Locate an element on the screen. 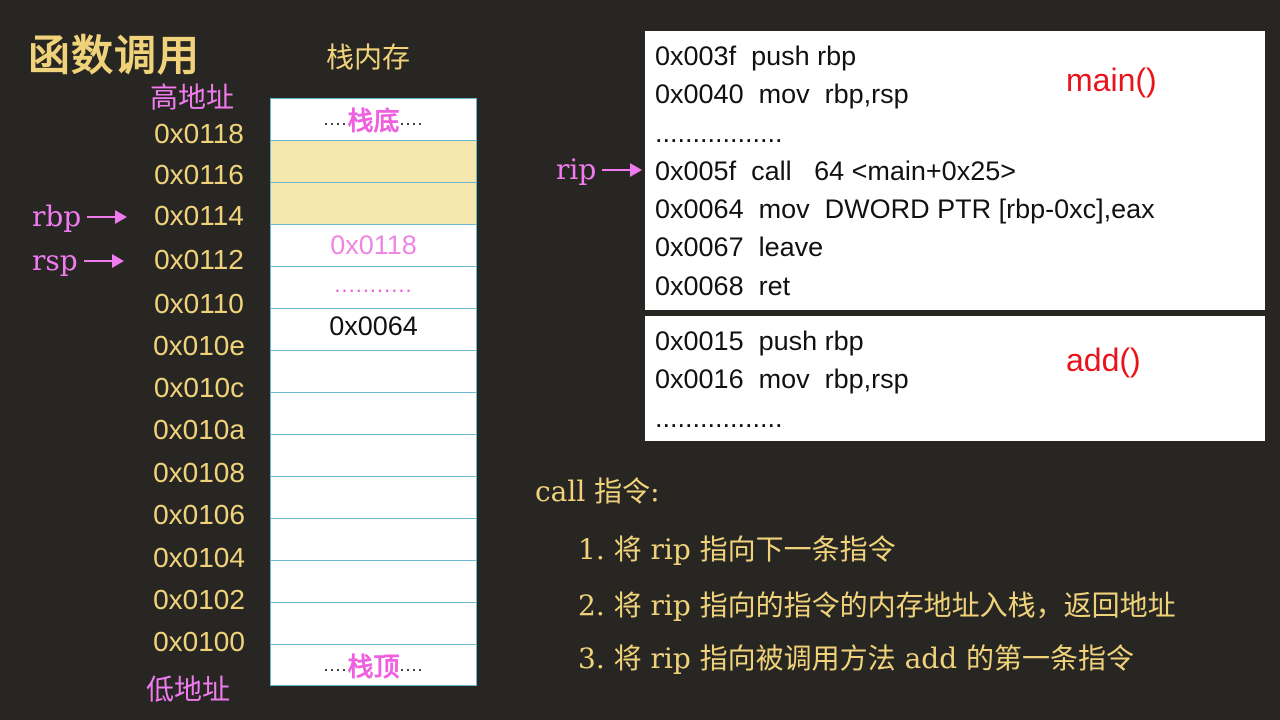 The width and height of the screenshot is (1280, 720). code-line: 0x003f push rbp is located at coordinates (756, 56).